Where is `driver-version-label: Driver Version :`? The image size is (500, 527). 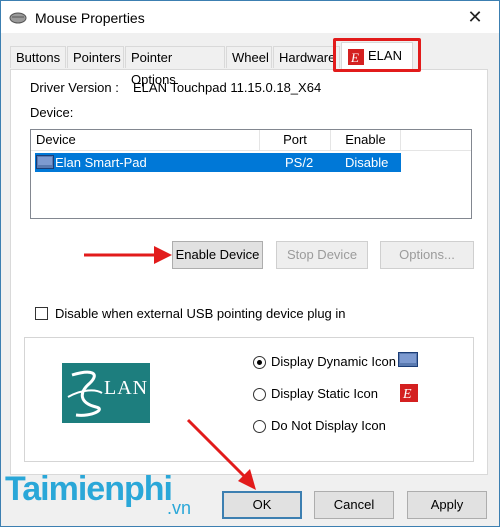 driver-version-label: Driver Version : is located at coordinates (74, 87).